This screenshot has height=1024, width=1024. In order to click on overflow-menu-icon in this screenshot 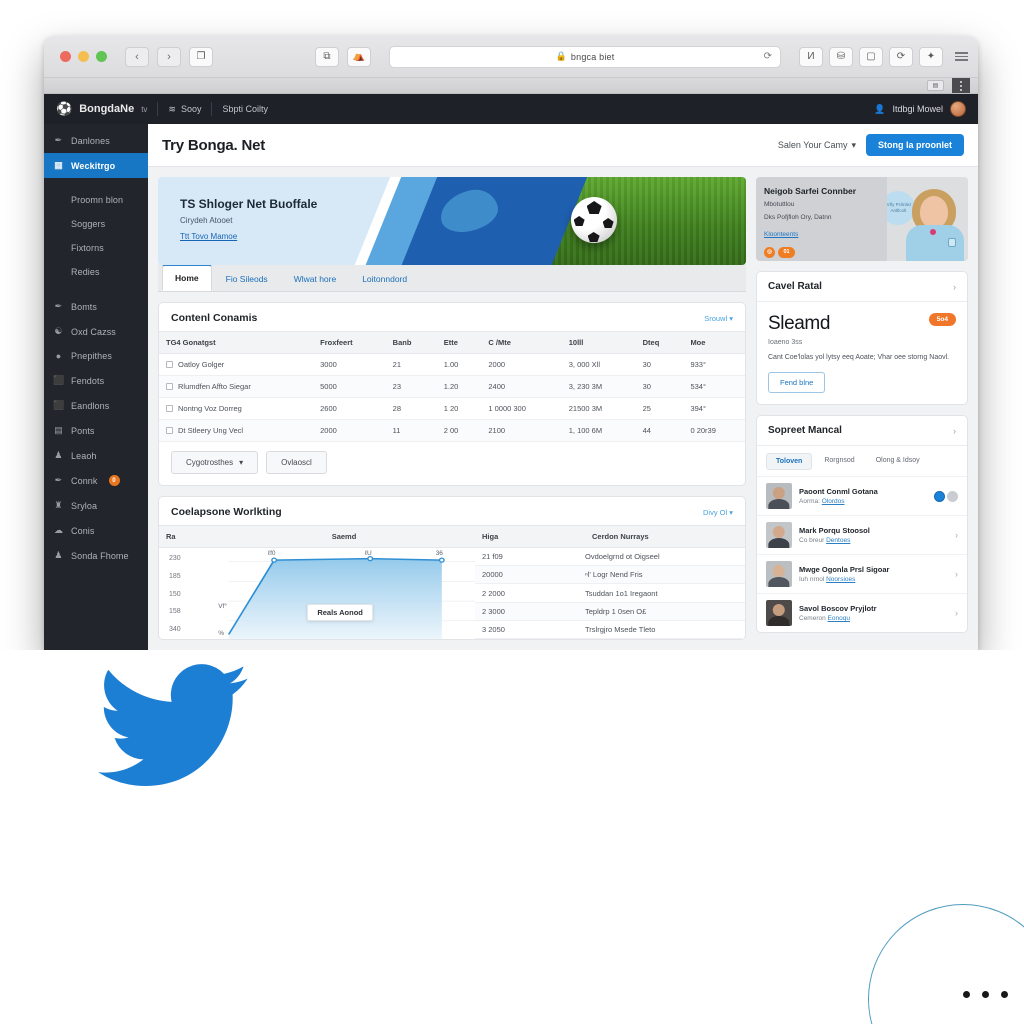, I will do `click(961, 85)`.